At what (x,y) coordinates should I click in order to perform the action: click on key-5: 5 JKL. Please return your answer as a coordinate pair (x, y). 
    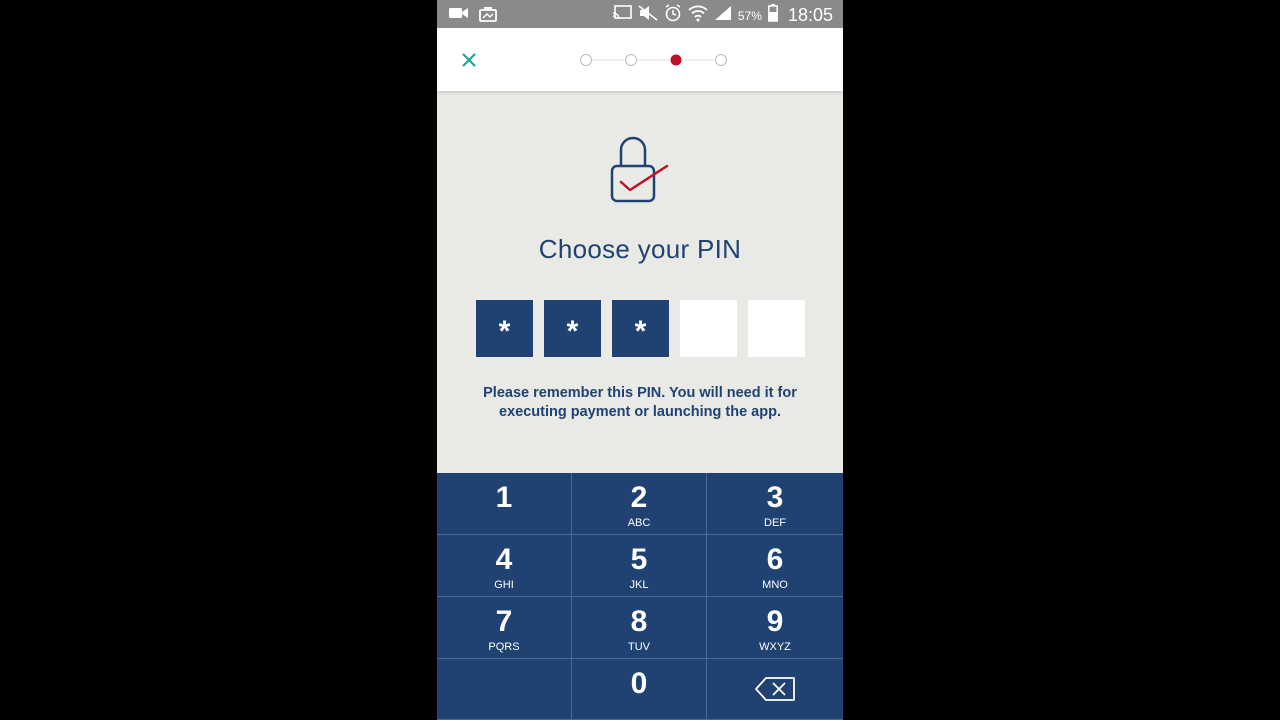
    Looking at the image, I should click on (639, 566).